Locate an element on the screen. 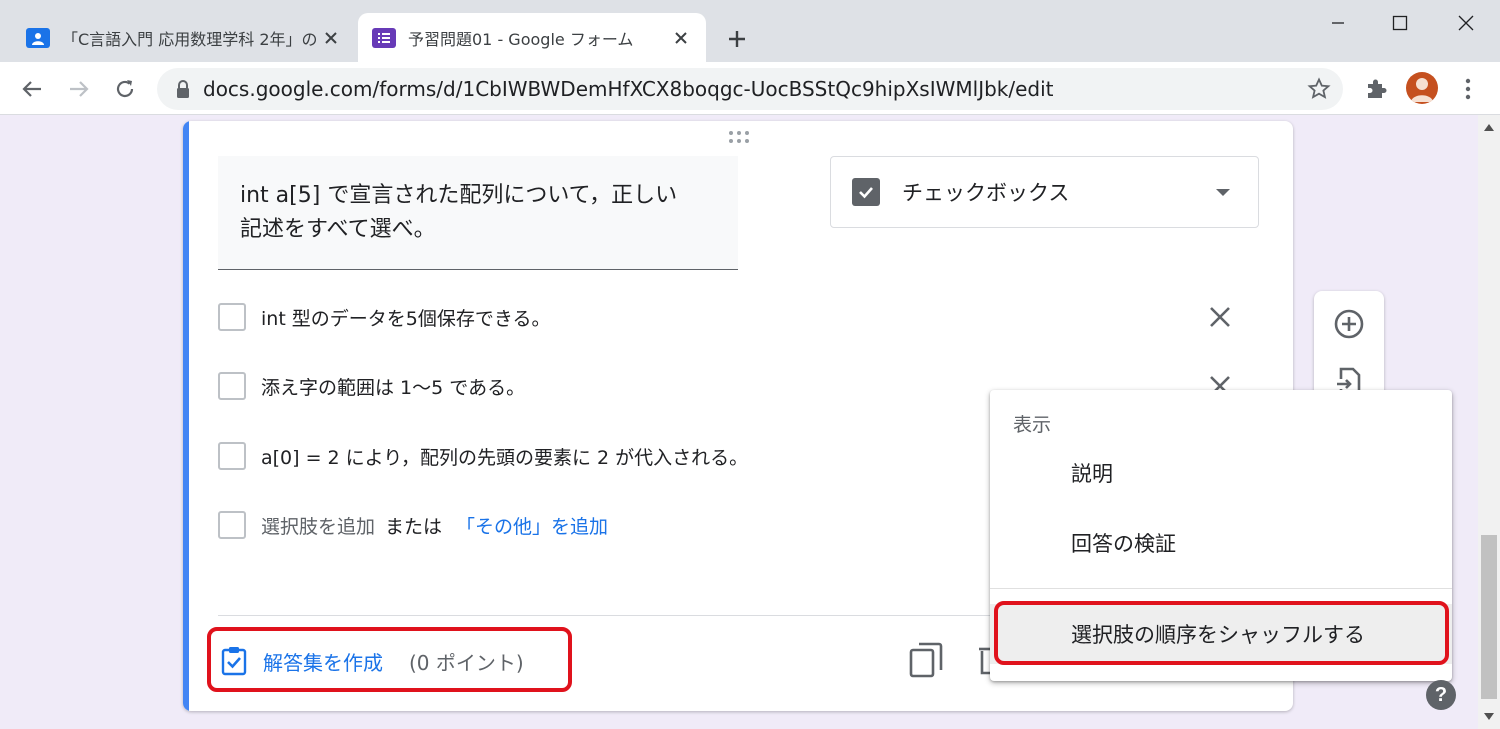 Image resolution: width=1500 pixels, height=729 pixels. reload-icon is located at coordinates (125, 89).